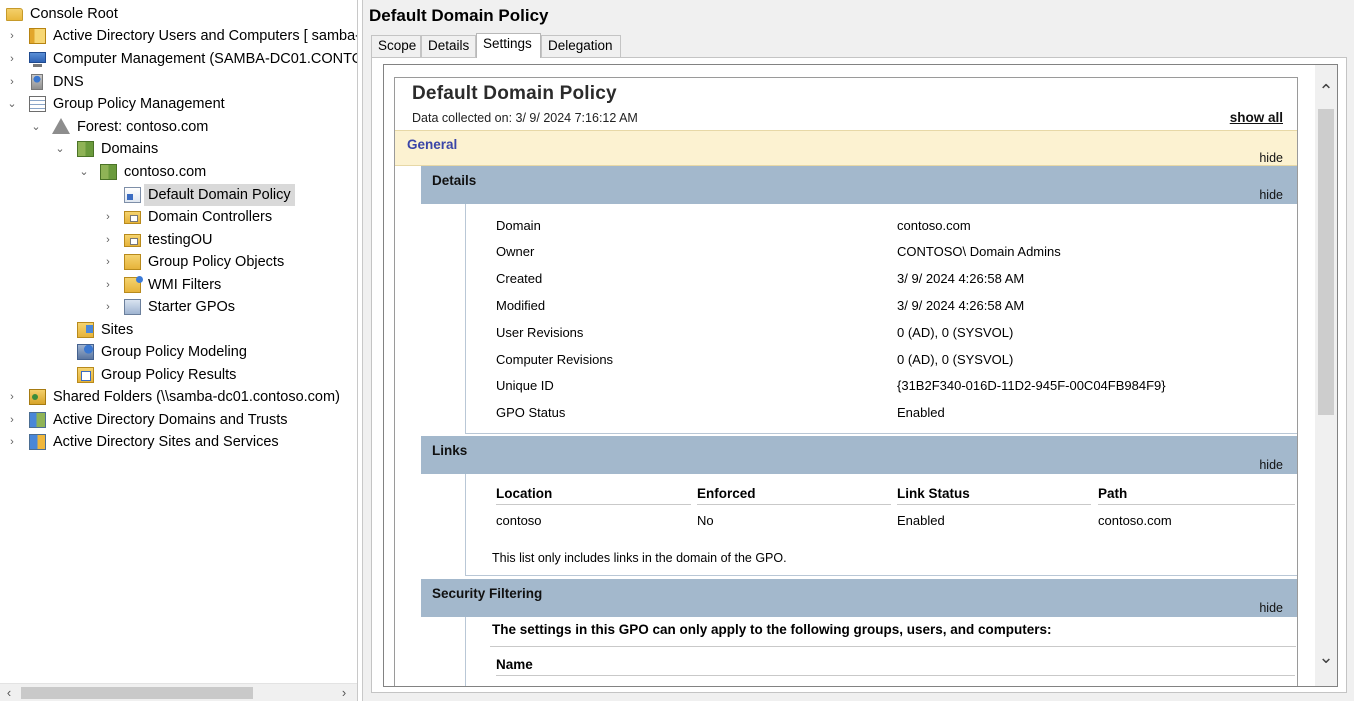 This screenshot has width=1354, height=701. What do you see at coordinates (185, 285) in the screenshot?
I see `tree-item-label: WMI Filters` at bounding box center [185, 285].